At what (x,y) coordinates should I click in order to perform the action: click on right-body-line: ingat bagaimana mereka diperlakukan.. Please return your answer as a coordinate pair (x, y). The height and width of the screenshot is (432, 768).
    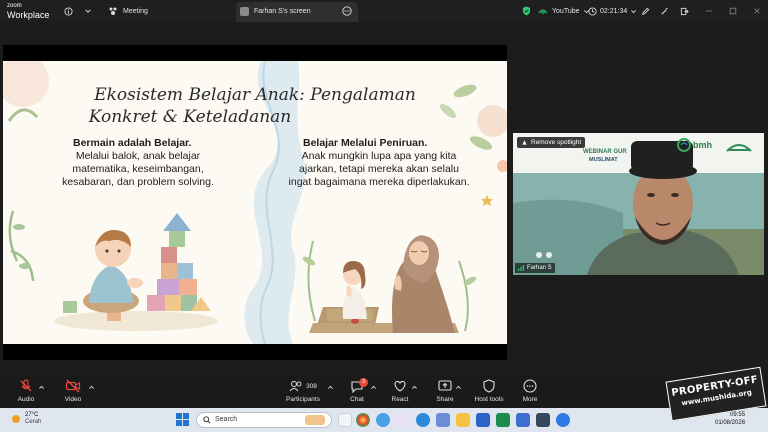
    Looking at the image, I should click on (379, 182).